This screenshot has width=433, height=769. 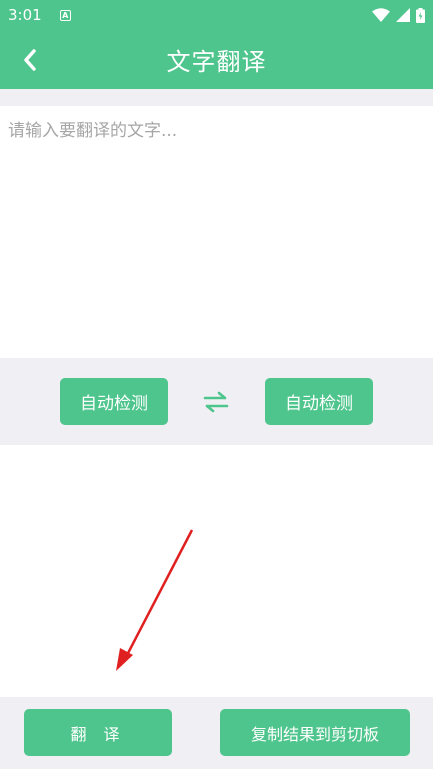 I want to click on notification-app-icon: A, so click(x=65, y=15).